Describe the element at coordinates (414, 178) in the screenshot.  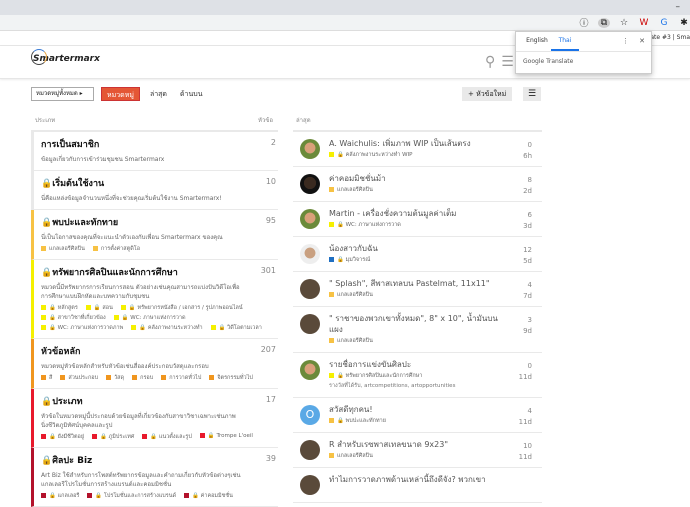
I see `topic-title: ค่าคอมมิชชั่นม้า` at that location.